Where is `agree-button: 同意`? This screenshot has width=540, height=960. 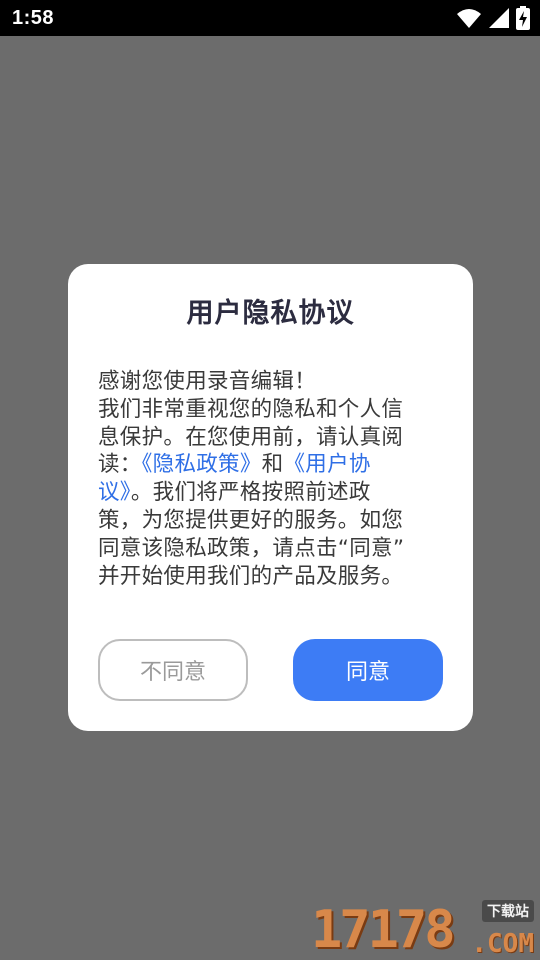
agree-button: 同意 is located at coordinates (368, 670).